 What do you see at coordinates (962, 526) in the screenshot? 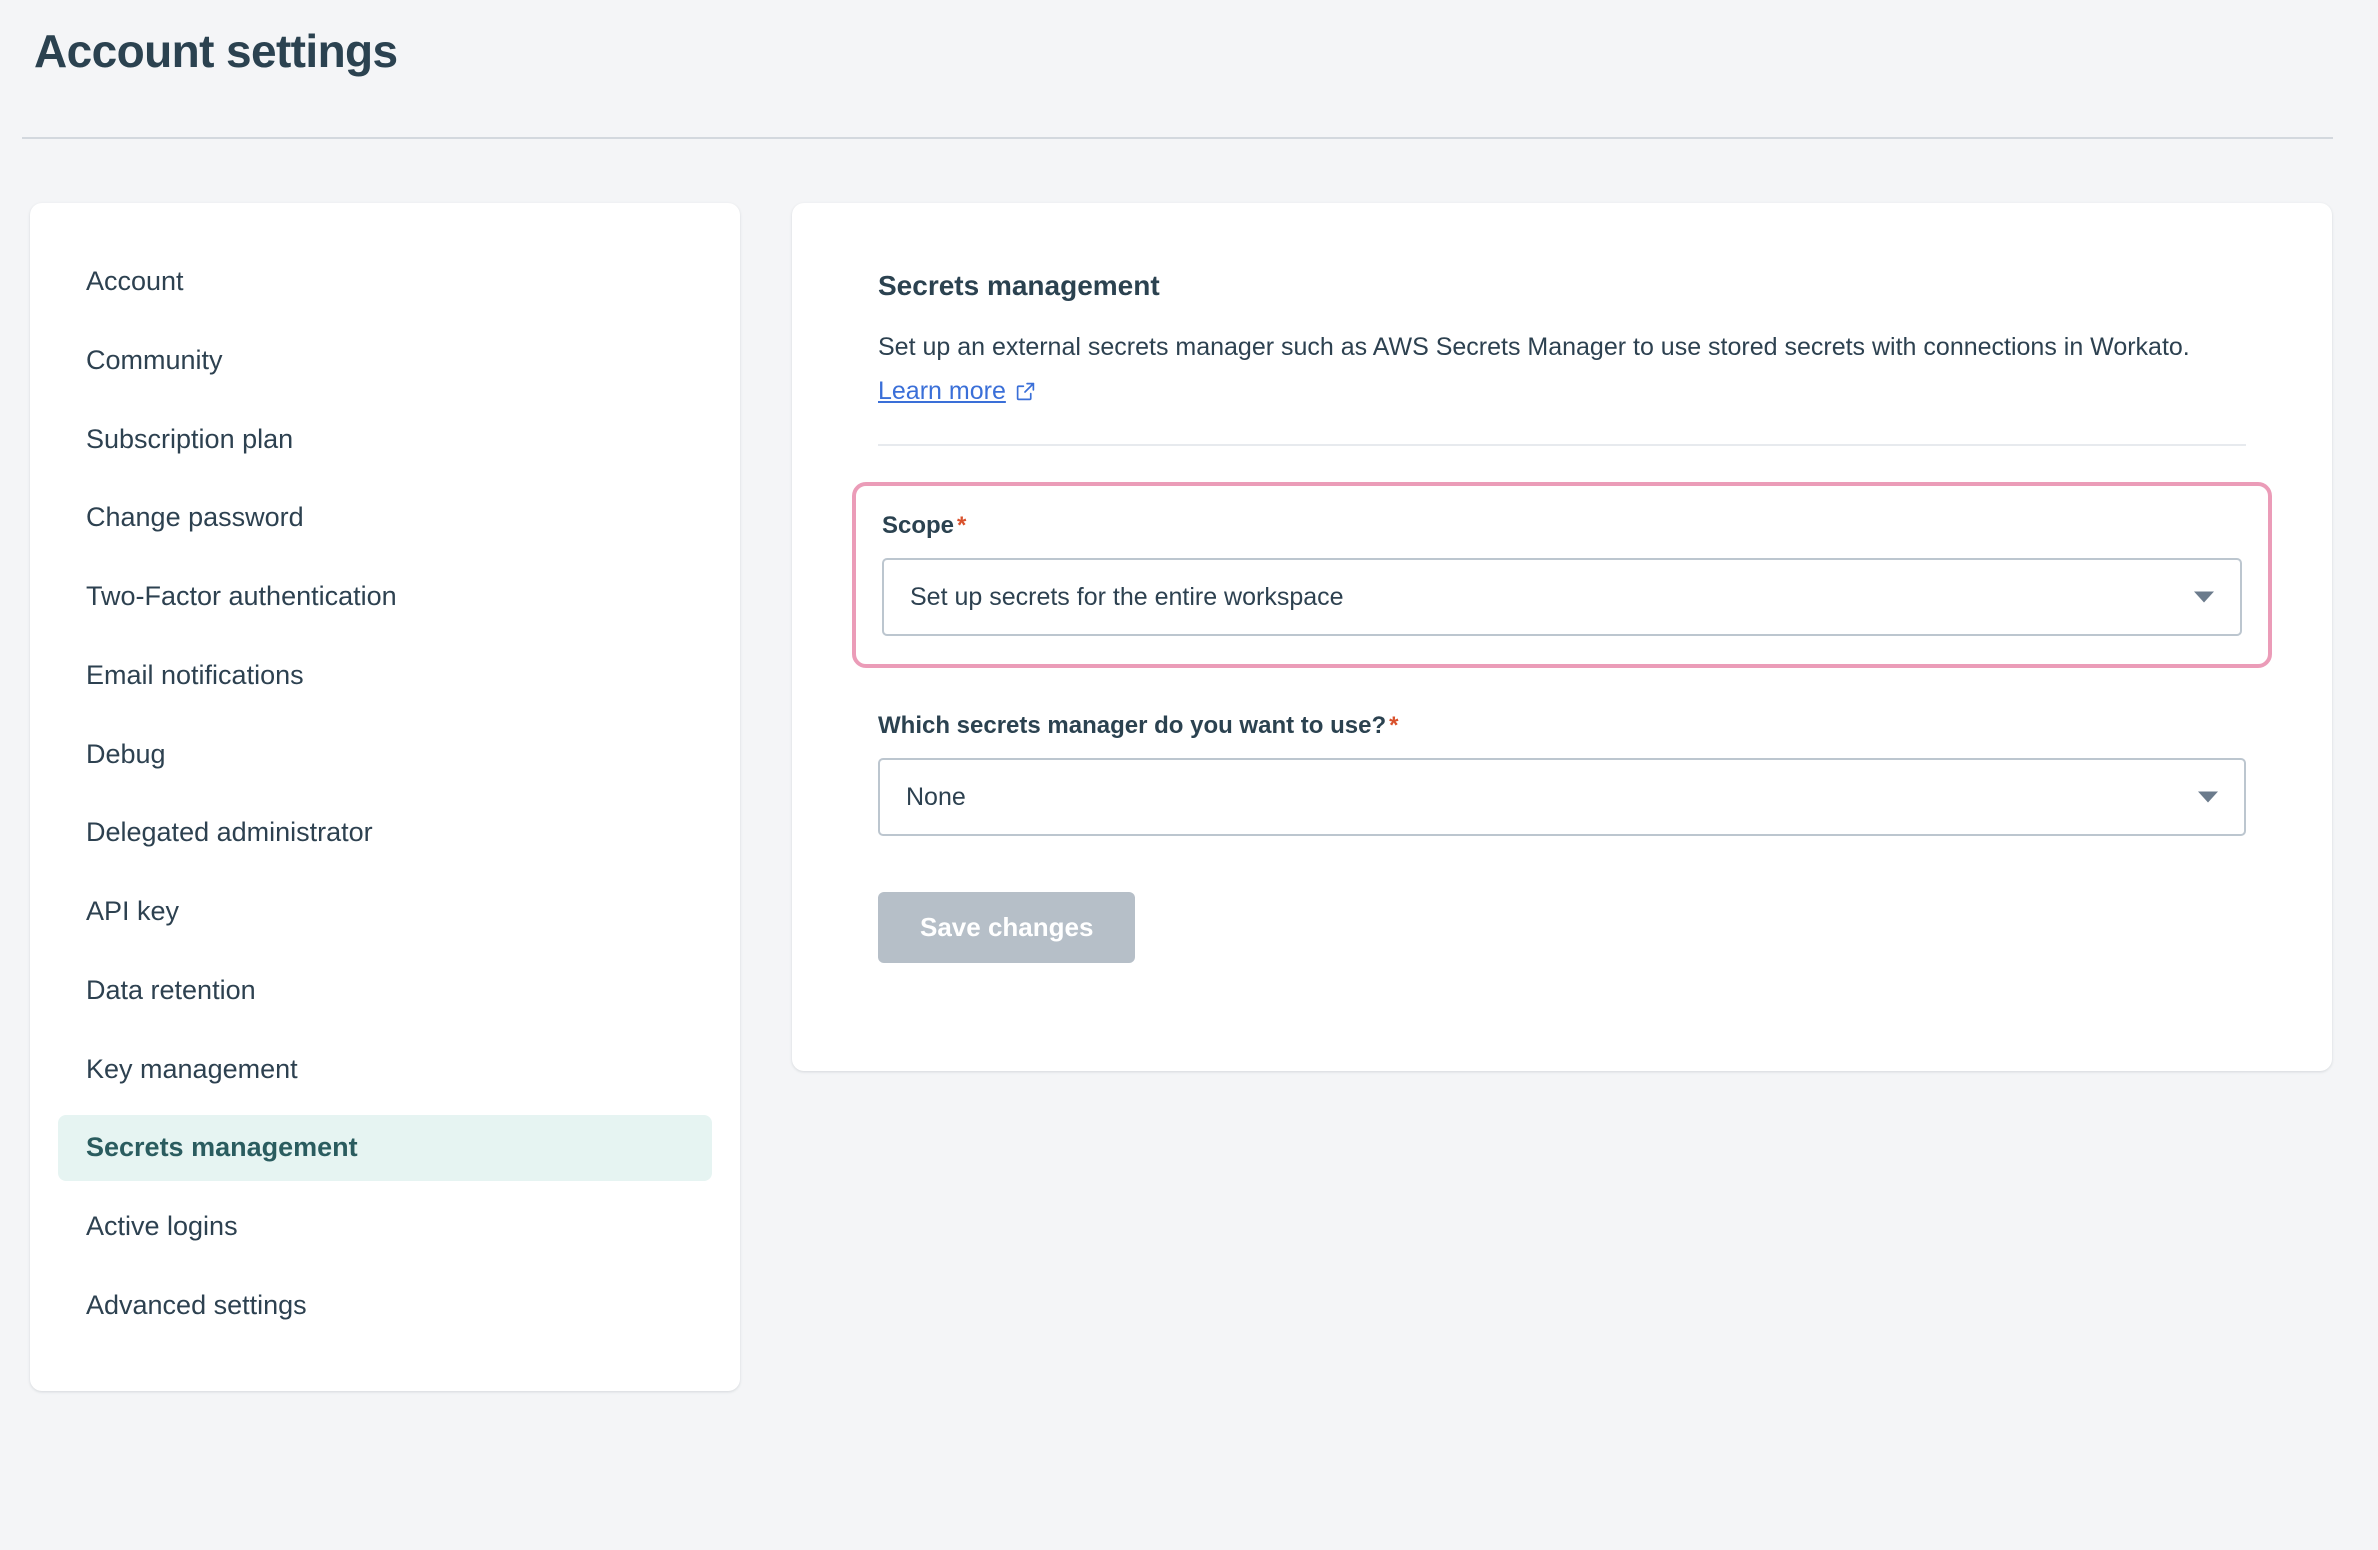
I see `scope-required-asterisk: *` at bounding box center [962, 526].